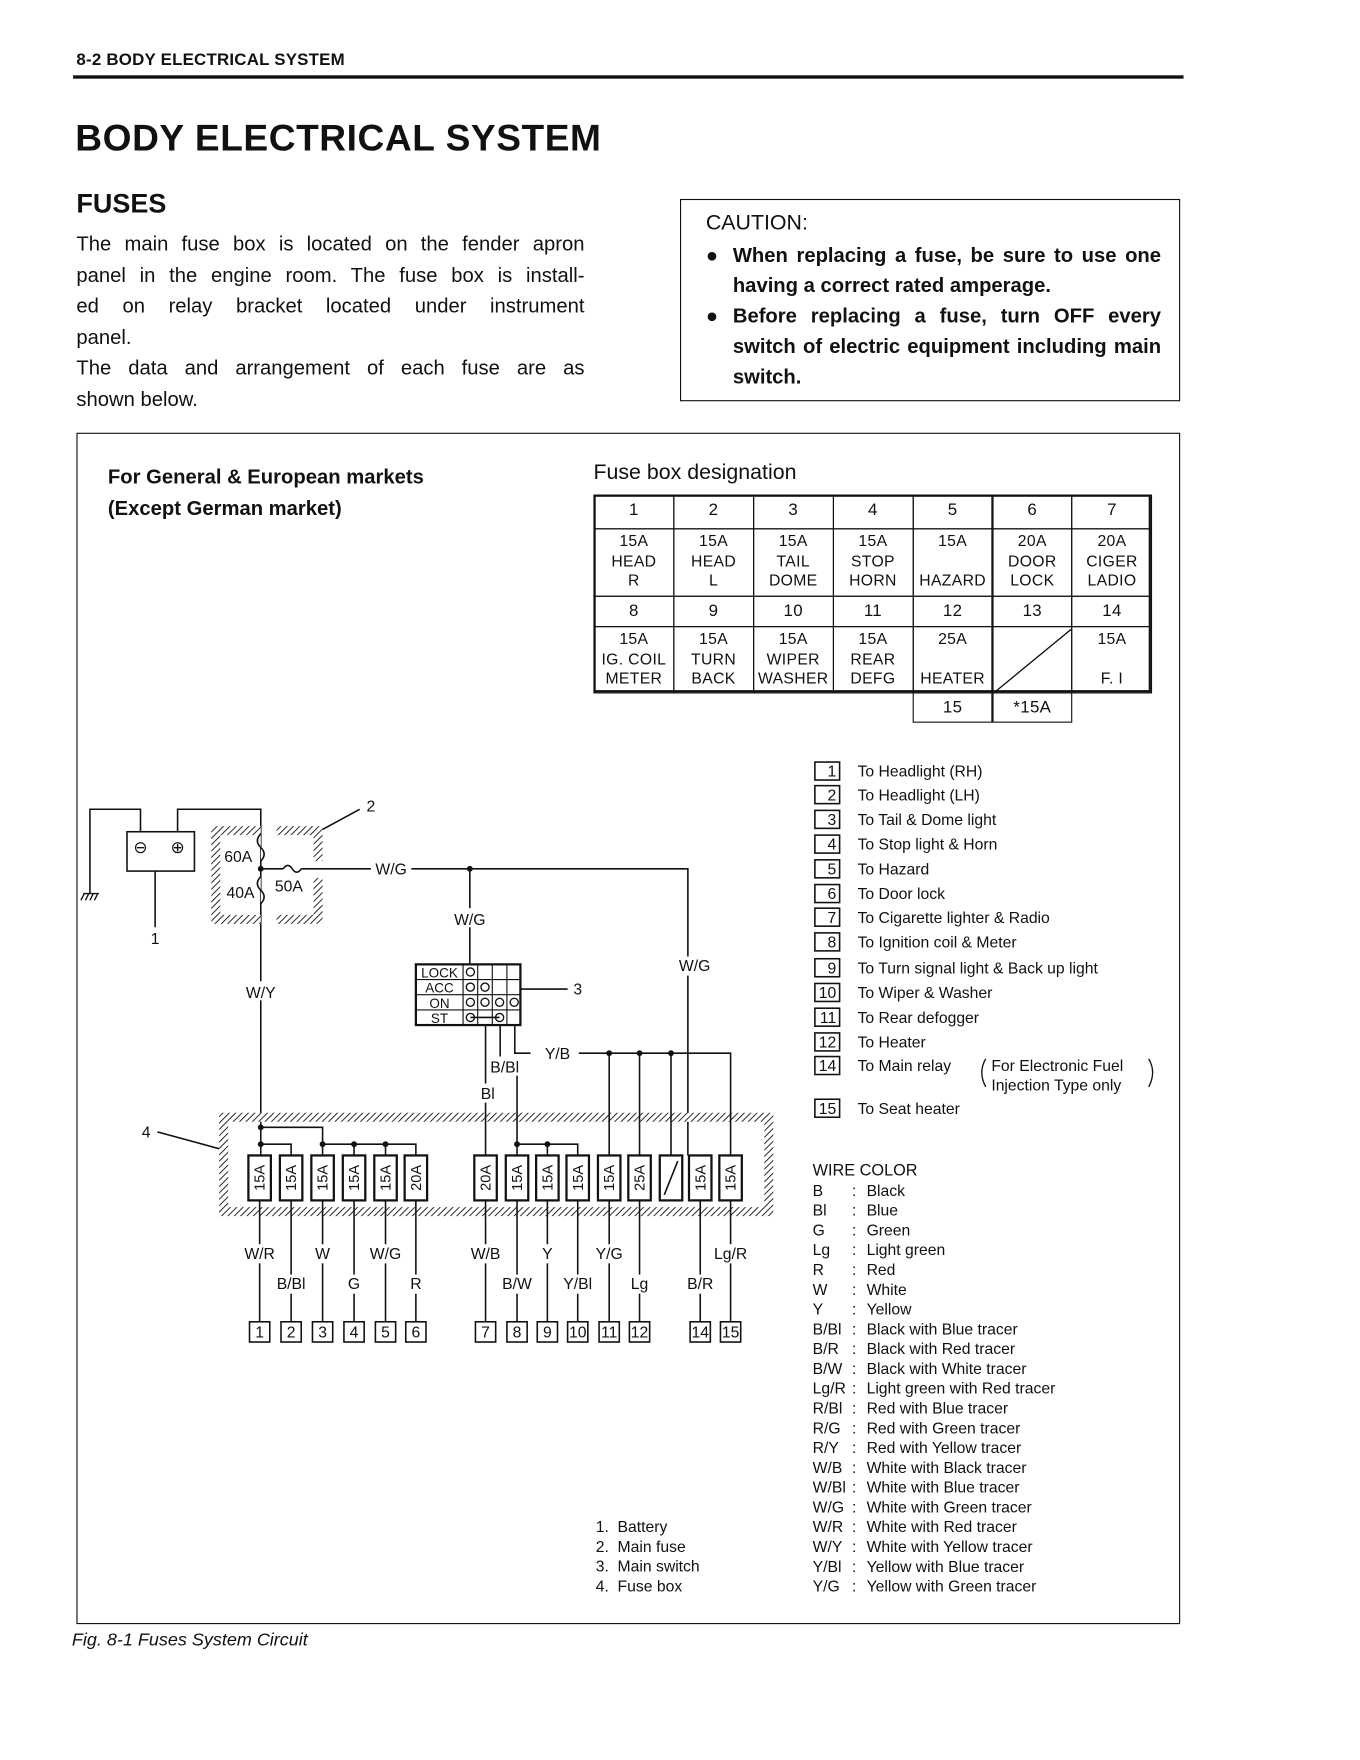 Image resolution: width=1360 pixels, height=1760 pixels. Describe the element at coordinates (241, 893) in the screenshot. I see `main-fuse-40a: 40A` at that location.